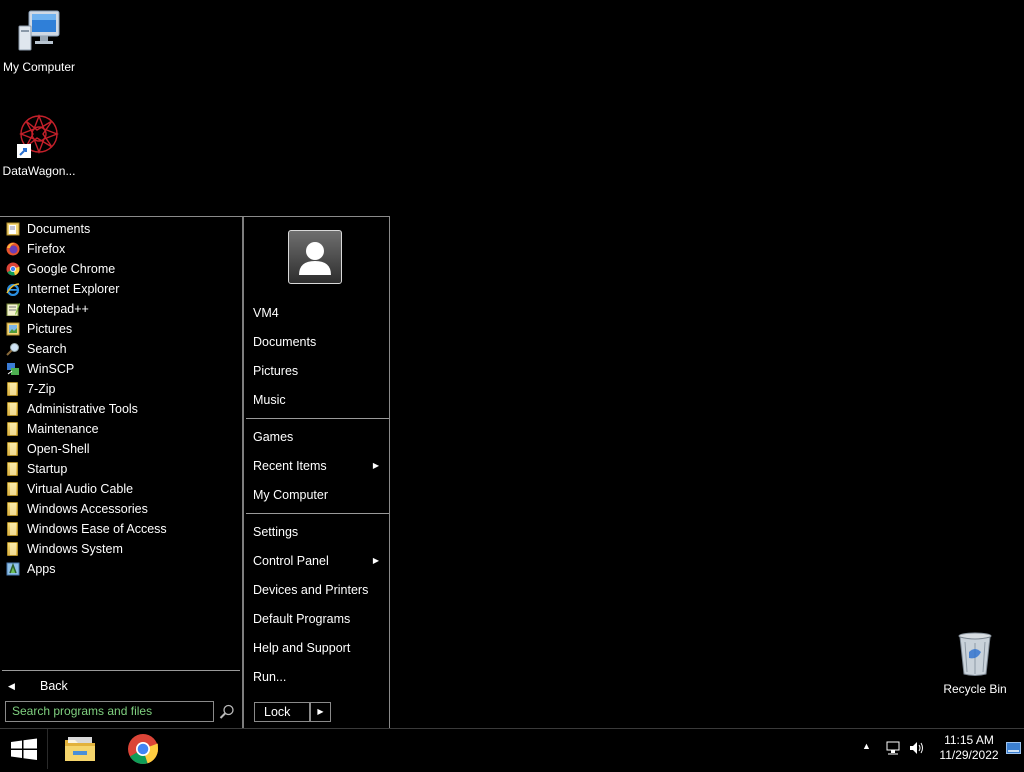 Image resolution: width=1024 pixels, height=772 pixels. Describe the element at coordinates (75, 549) in the screenshot. I see `program-label: Windows System` at that location.